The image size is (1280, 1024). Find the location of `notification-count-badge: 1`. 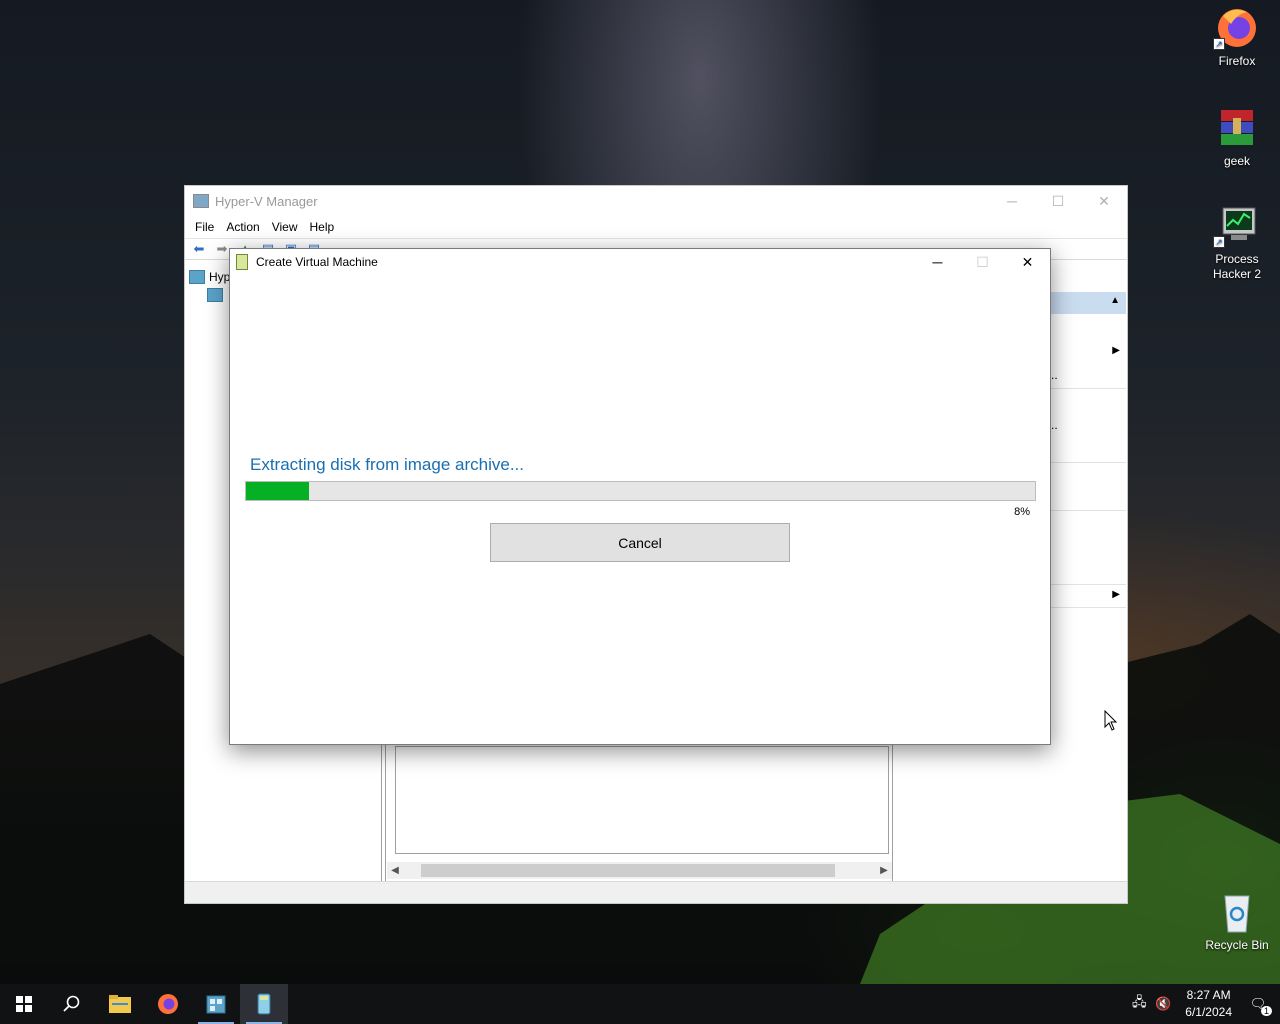

notification-count-badge: 1 is located at coordinates (1266, 1011).